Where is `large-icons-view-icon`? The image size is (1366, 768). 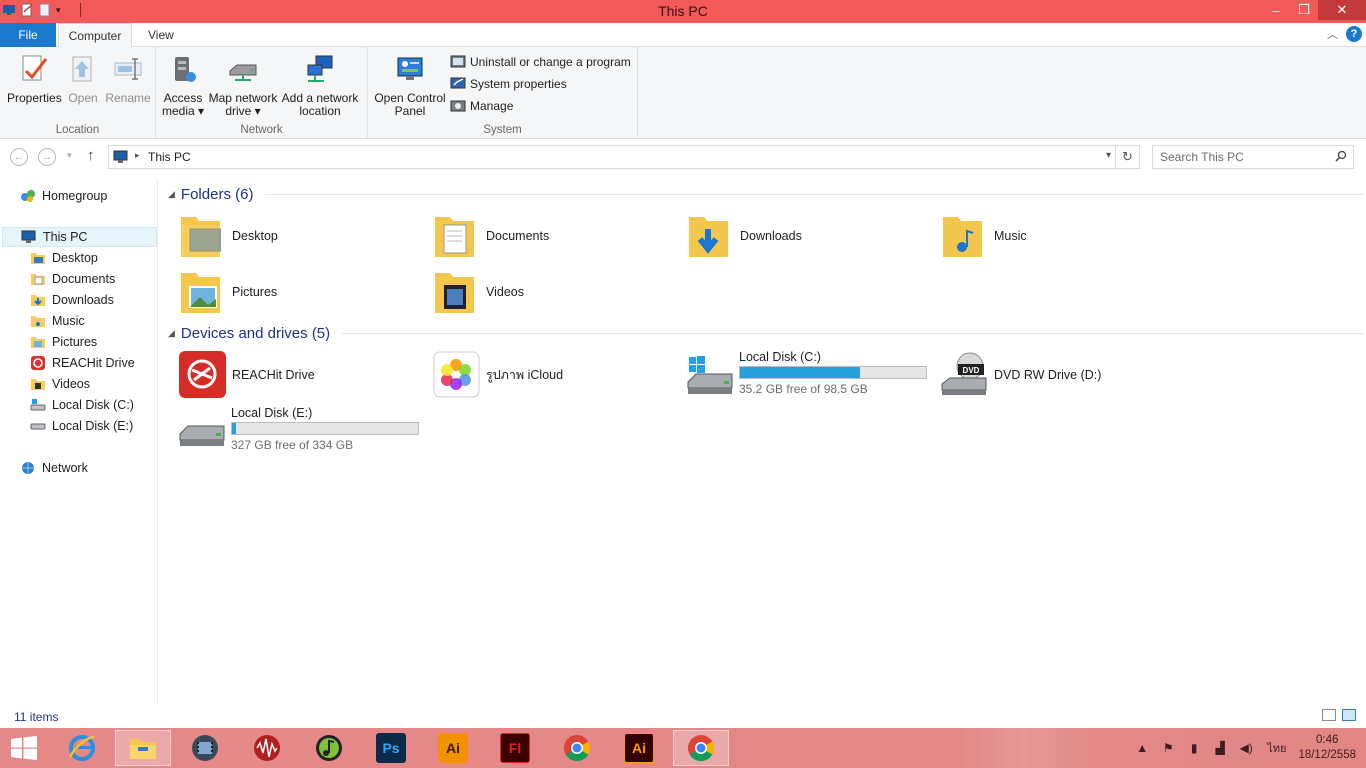 large-icons-view-icon is located at coordinates (1349, 715).